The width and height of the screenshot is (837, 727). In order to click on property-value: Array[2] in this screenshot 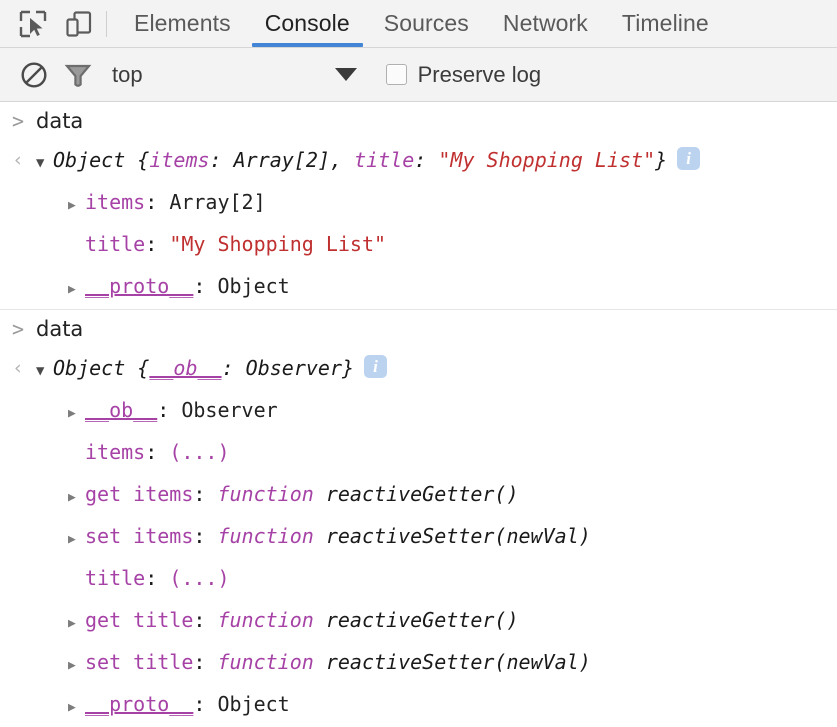, I will do `click(217, 202)`.